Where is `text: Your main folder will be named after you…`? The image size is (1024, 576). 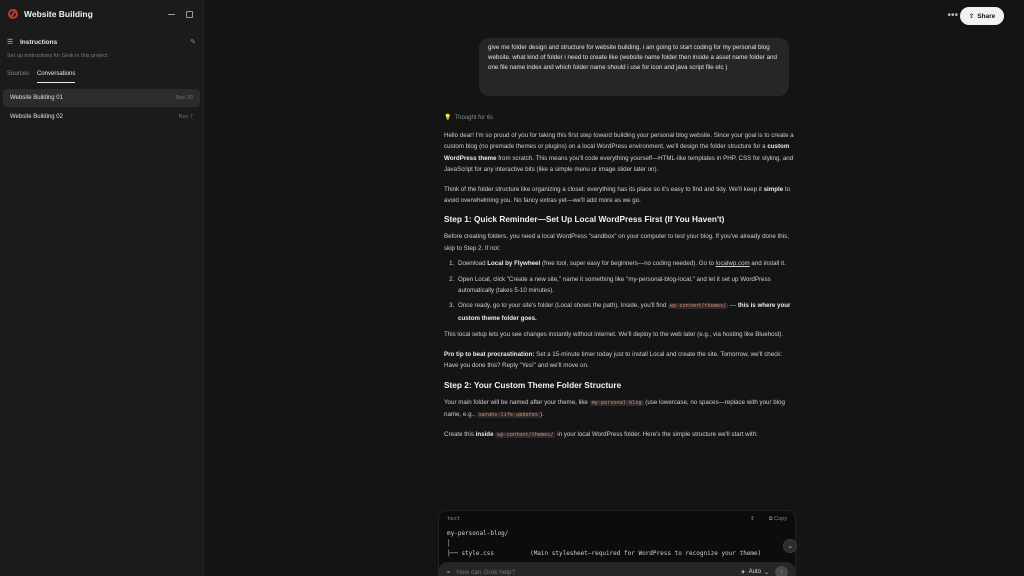
text: Your main folder will be named after you… is located at coordinates (517, 402).